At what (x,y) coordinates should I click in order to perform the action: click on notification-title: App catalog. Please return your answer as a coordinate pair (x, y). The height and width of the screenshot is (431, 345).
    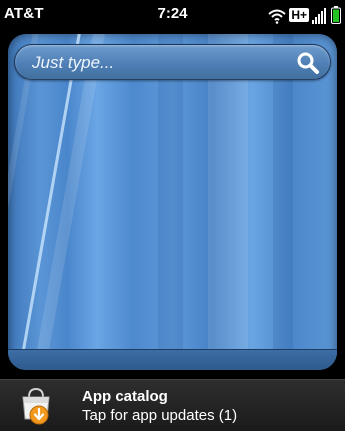
    Looking at the image, I should click on (125, 396).